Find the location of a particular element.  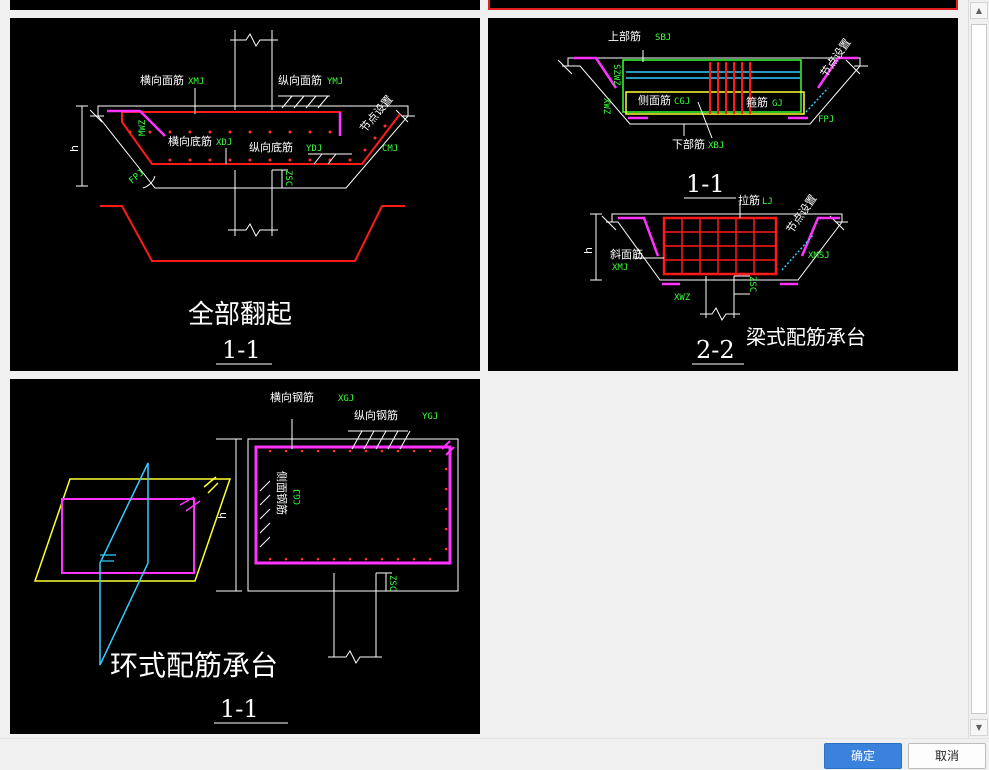

tile-title: 环式配筋承台 is located at coordinates (194, 665).